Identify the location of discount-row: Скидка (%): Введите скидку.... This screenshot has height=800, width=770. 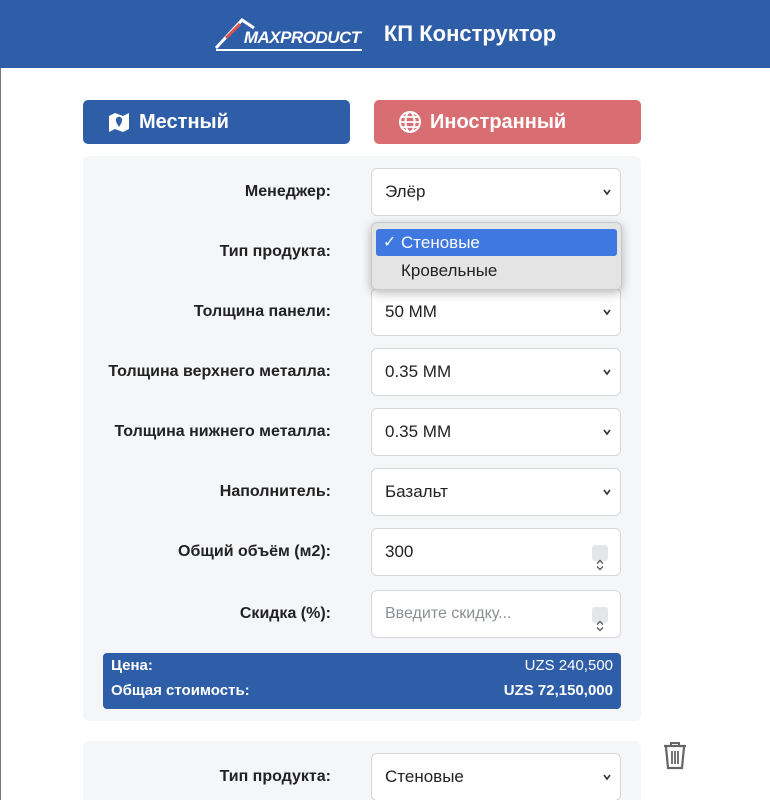
(362, 614).